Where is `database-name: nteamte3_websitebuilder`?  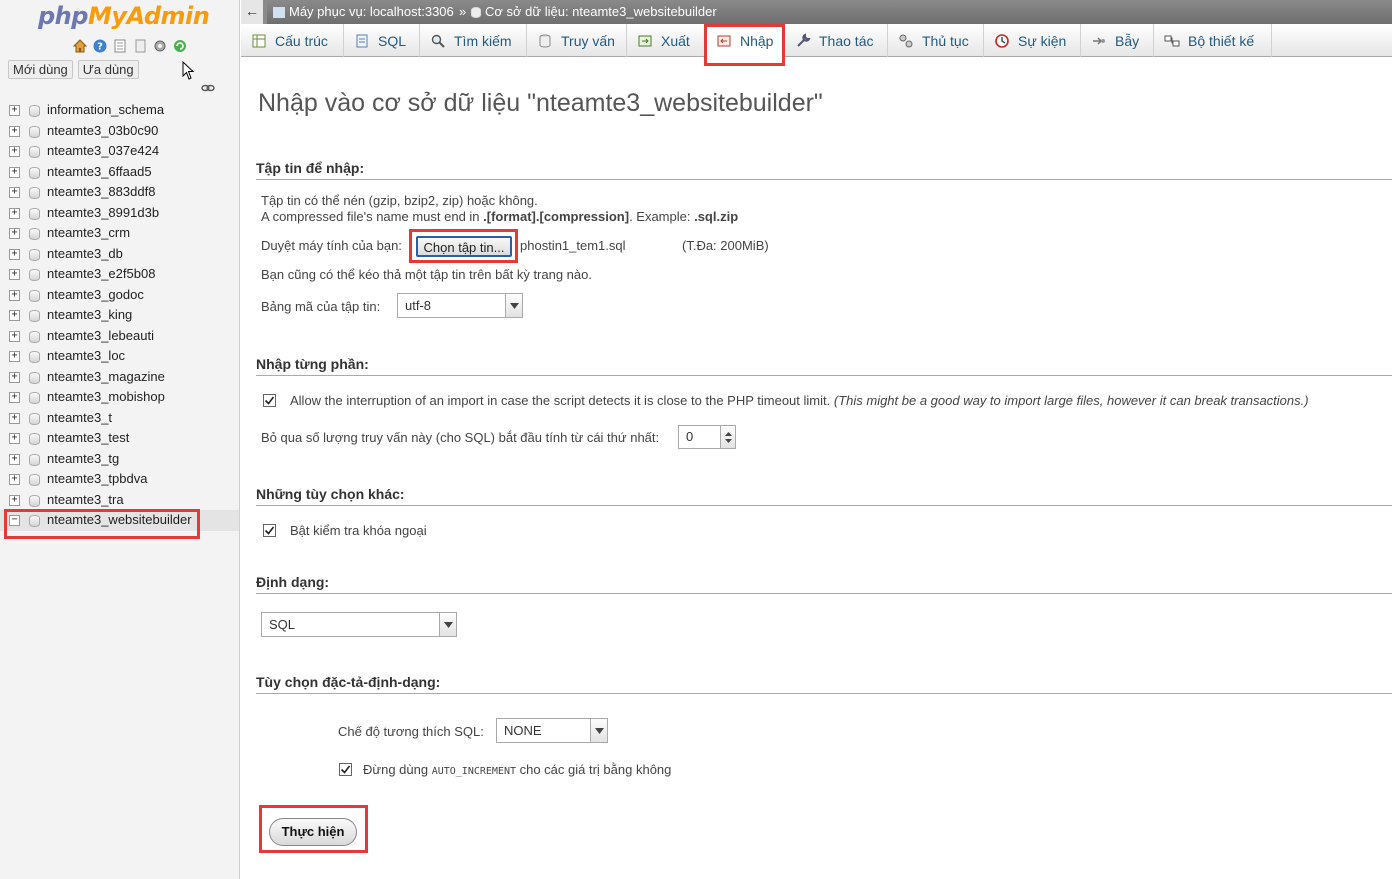 database-name: nteamte3_websitebuilder is located at coordinates (119, 520).